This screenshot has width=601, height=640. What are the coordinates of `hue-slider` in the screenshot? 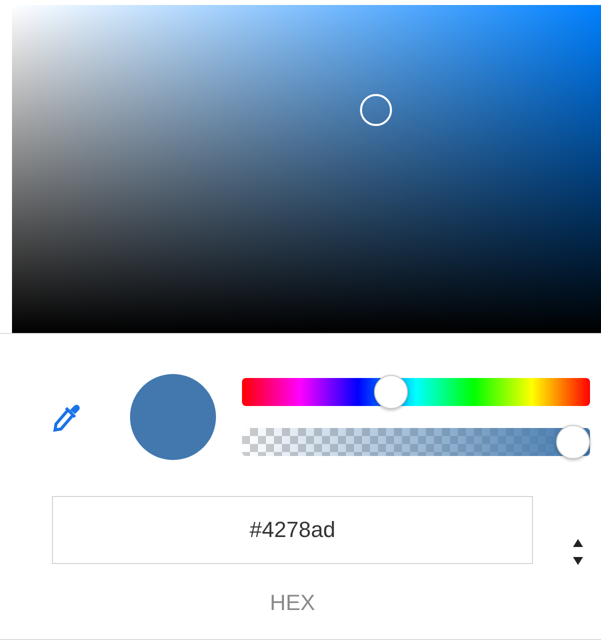 It's located at (416, 392).